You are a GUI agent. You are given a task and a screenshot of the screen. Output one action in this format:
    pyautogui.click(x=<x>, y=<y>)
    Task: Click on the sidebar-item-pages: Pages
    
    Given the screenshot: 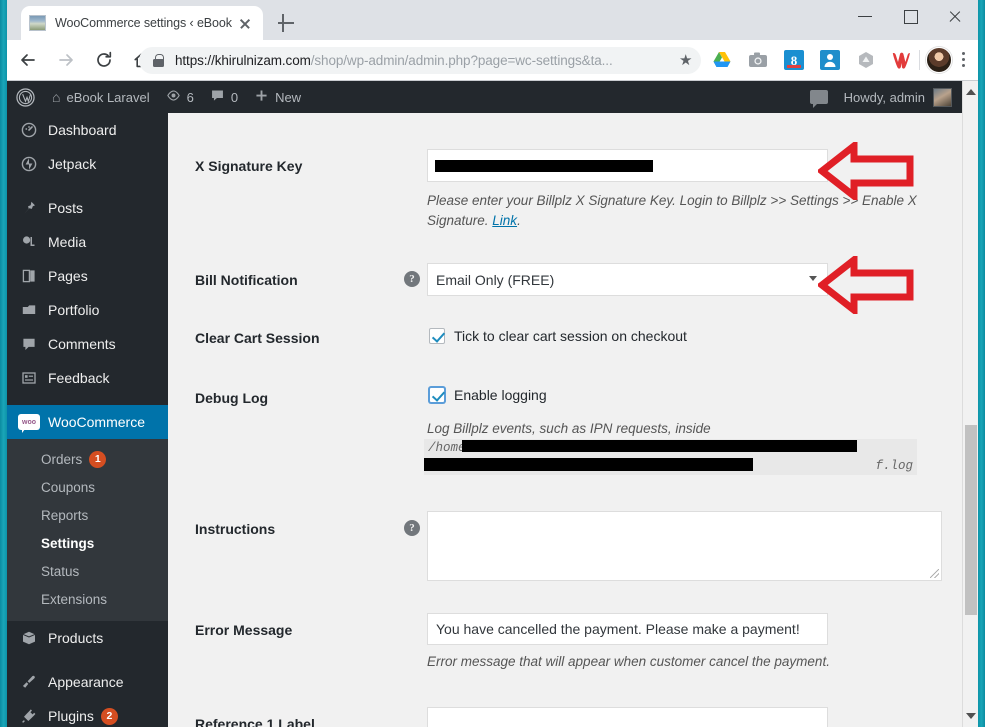 What is the action you would take?
    pyautogui.click(x=87, y=276)
    